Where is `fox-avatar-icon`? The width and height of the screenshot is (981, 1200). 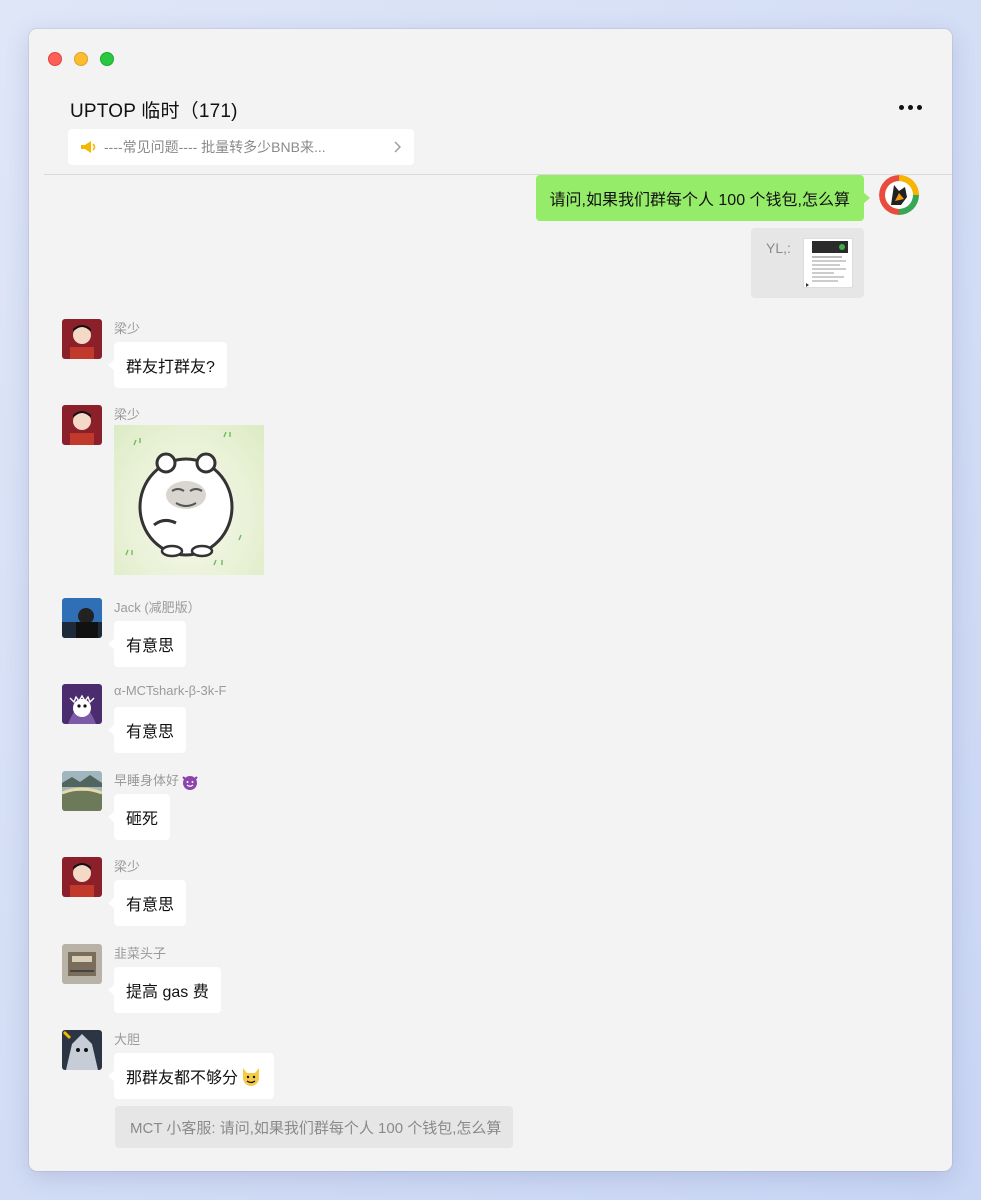
fox-avatar-icon is located at coordinates (899, 195).